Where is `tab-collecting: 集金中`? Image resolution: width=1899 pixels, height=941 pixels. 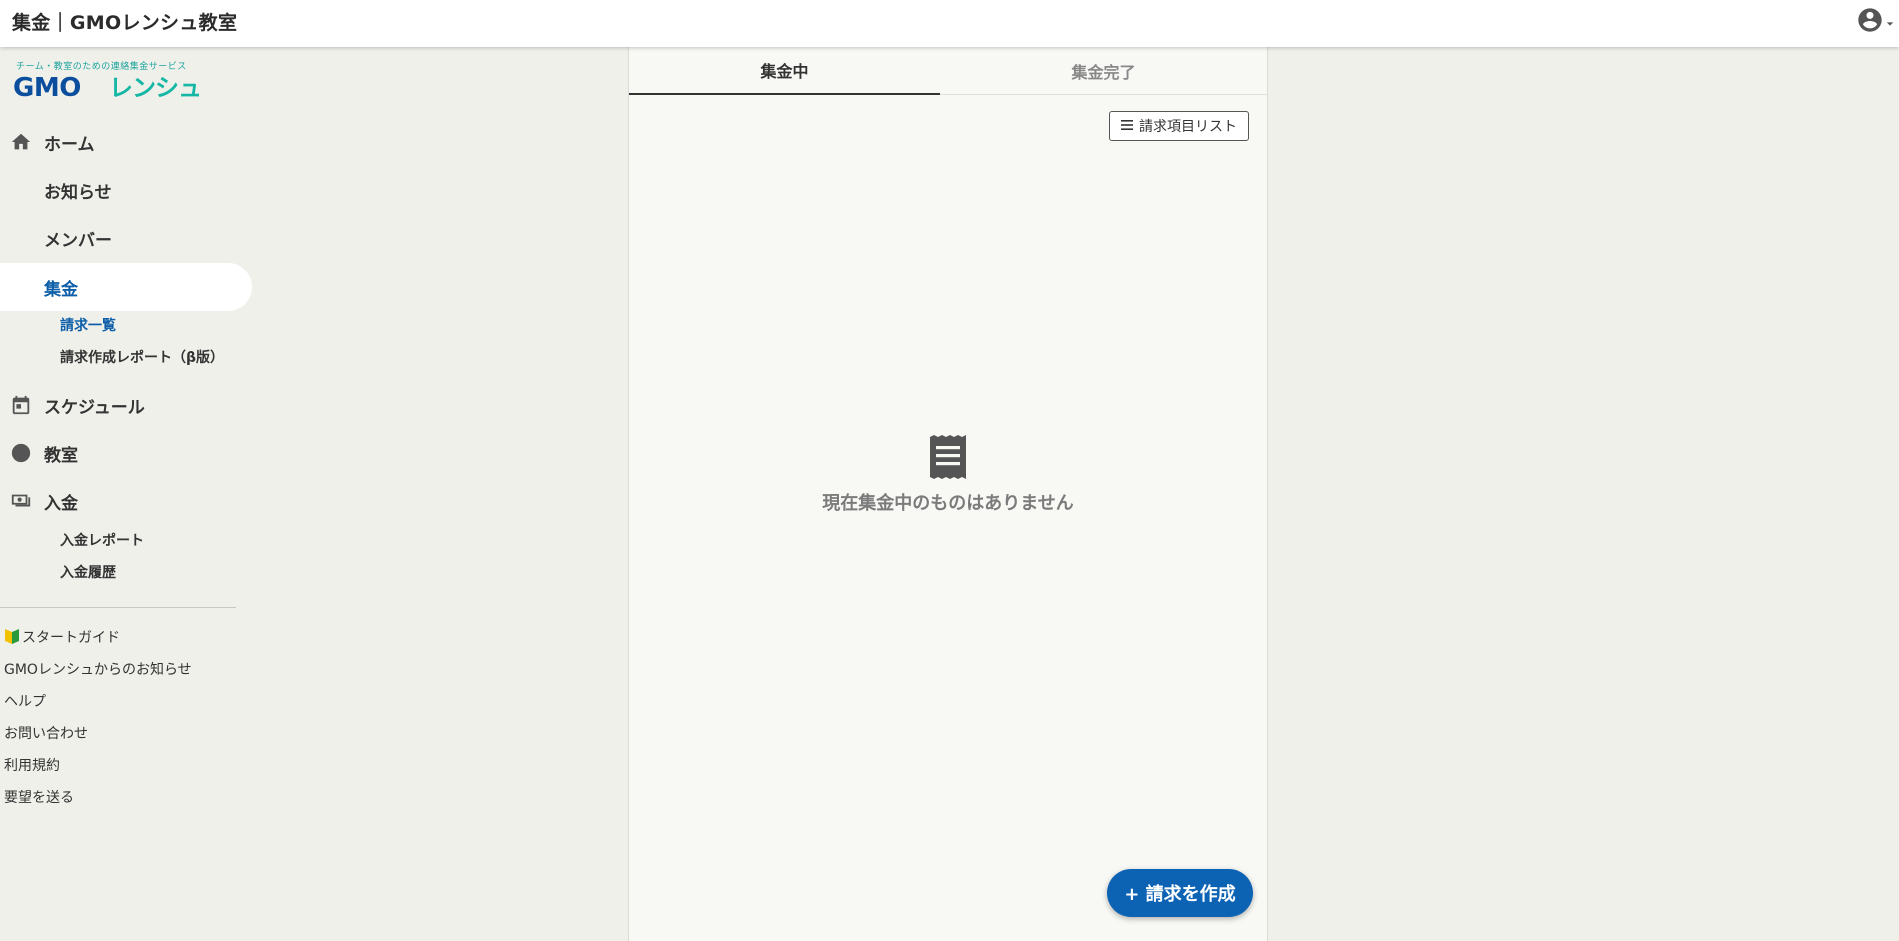 tab-collecting: 集金中 is located at coordinates (784, 71).